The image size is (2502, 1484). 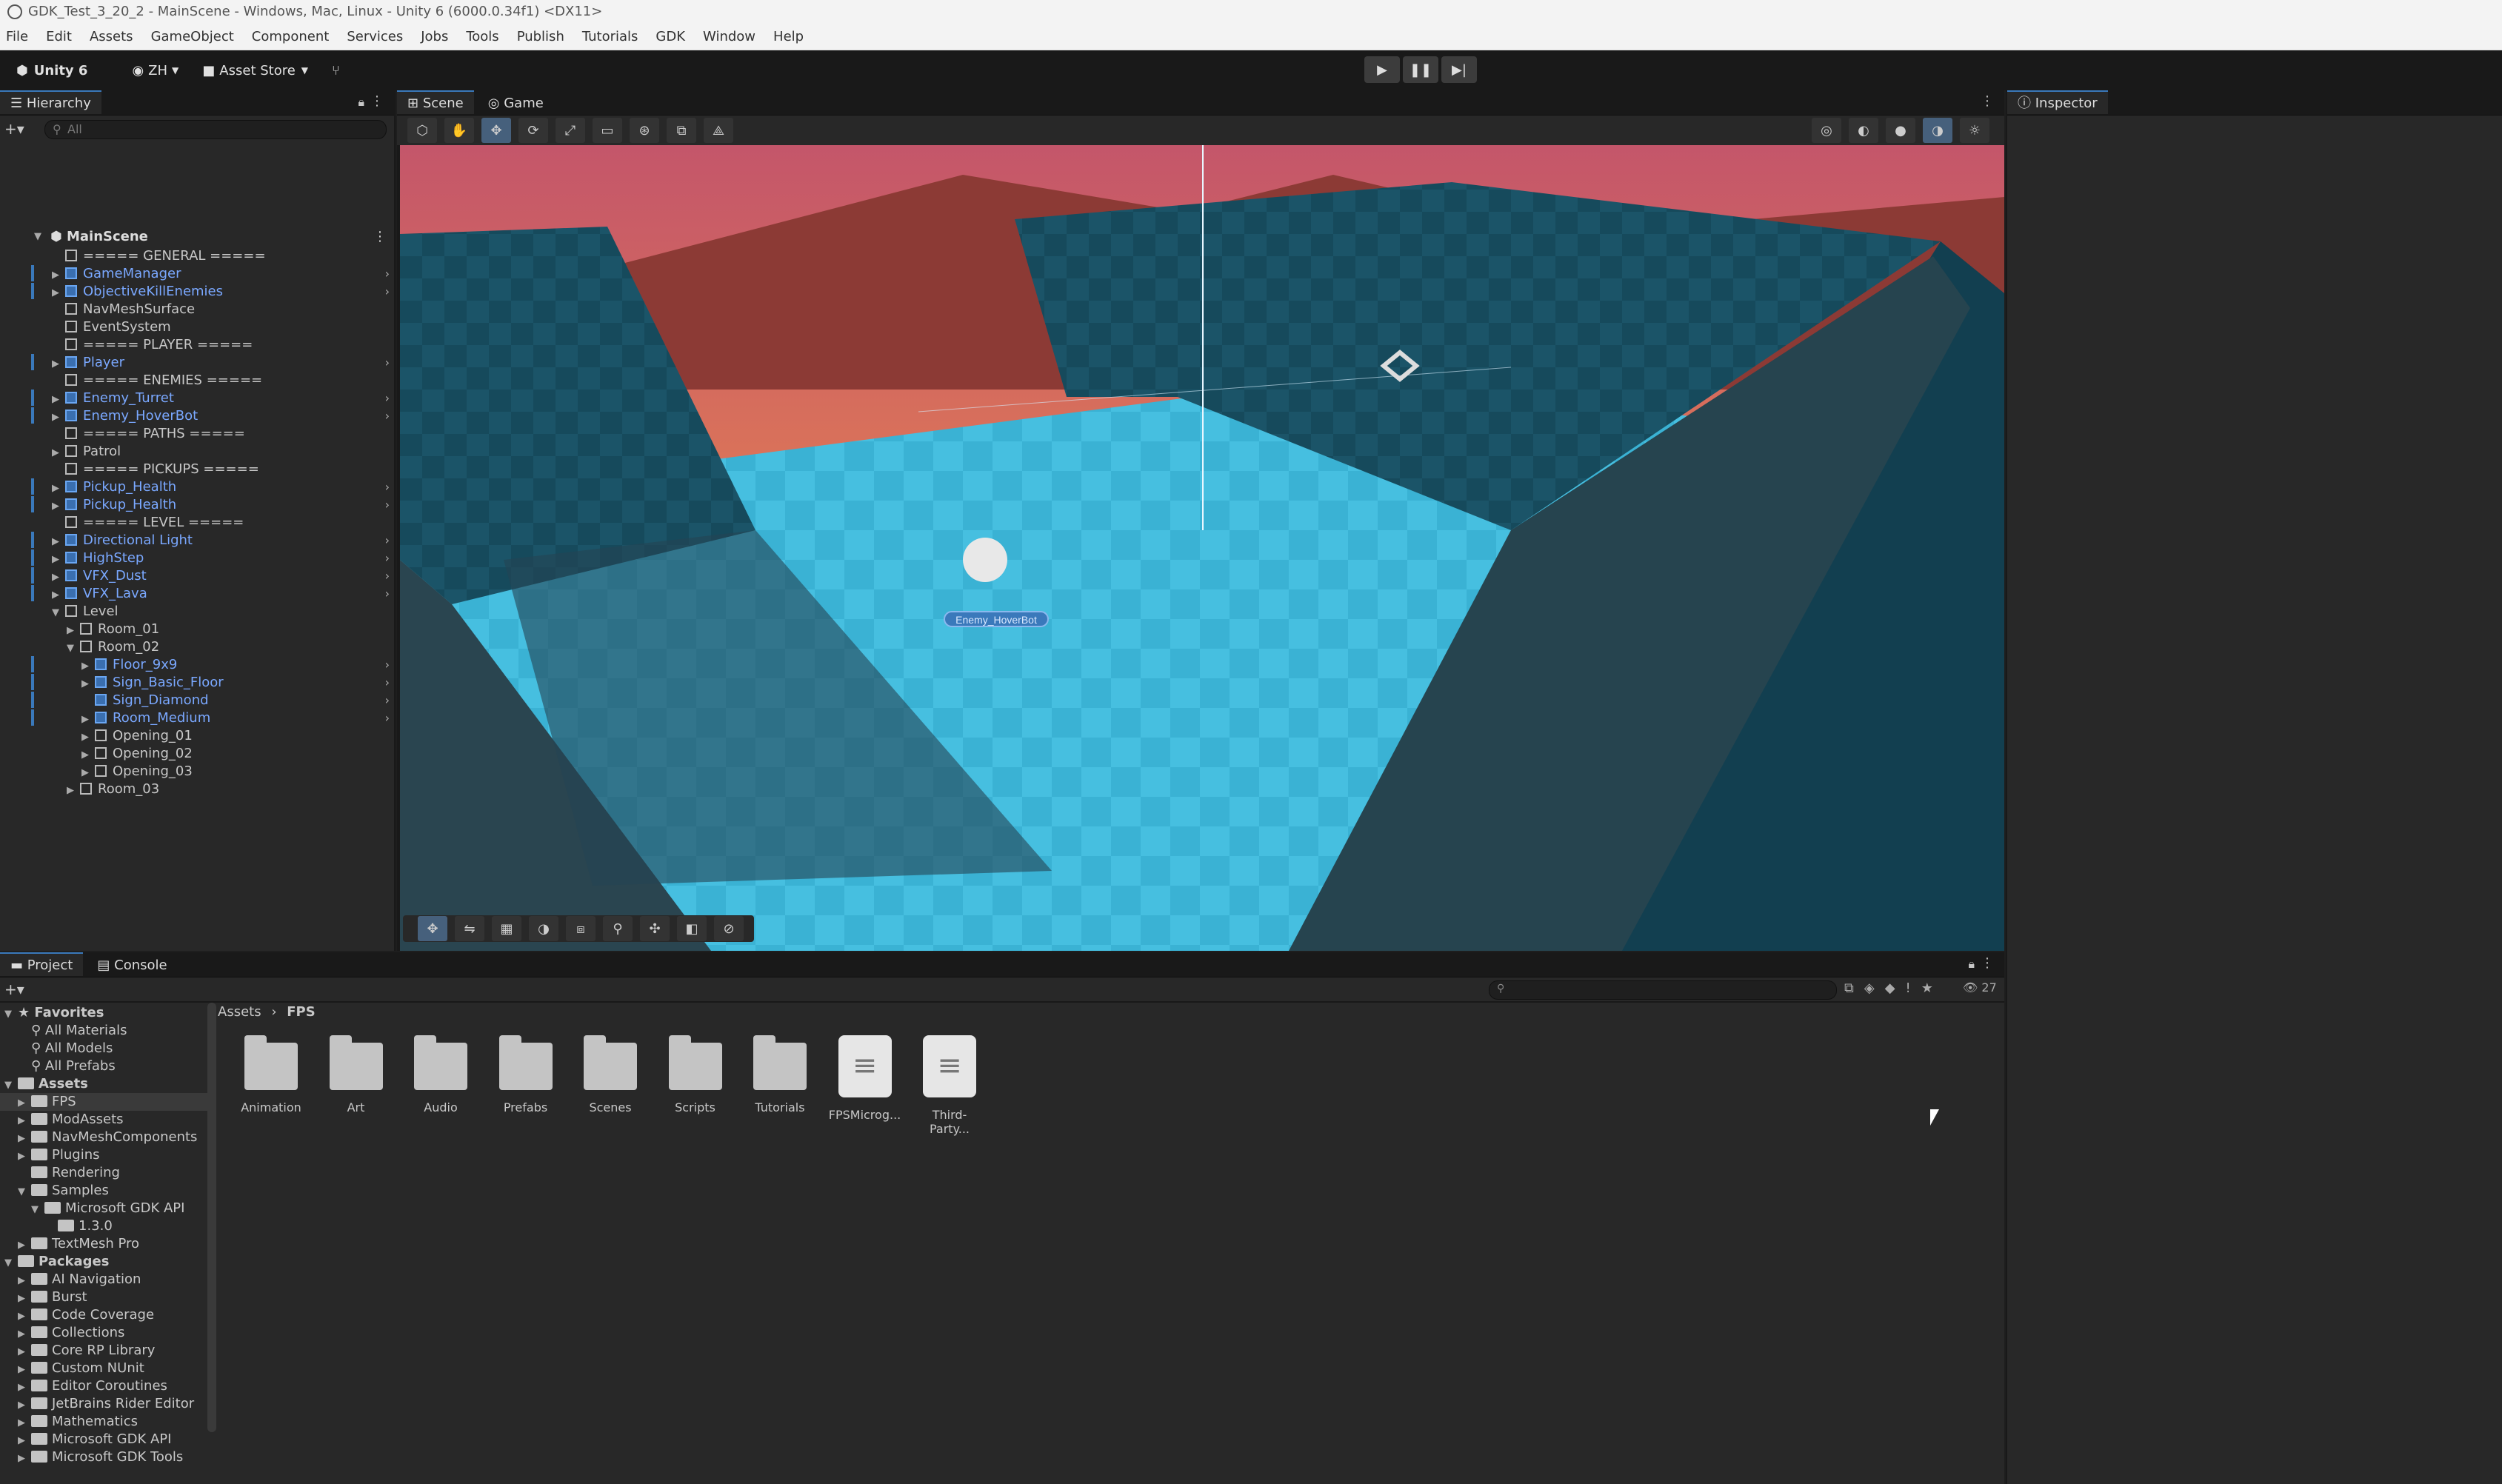 I want to click on lock-icon: 🔒︎, so click(x=361, y=102).